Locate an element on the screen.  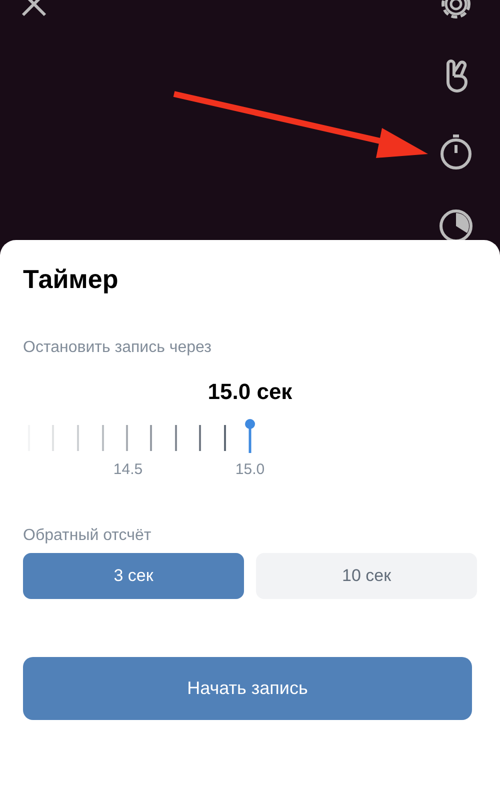
countdown-option: 10 сек is located at coordinates (366, 576).